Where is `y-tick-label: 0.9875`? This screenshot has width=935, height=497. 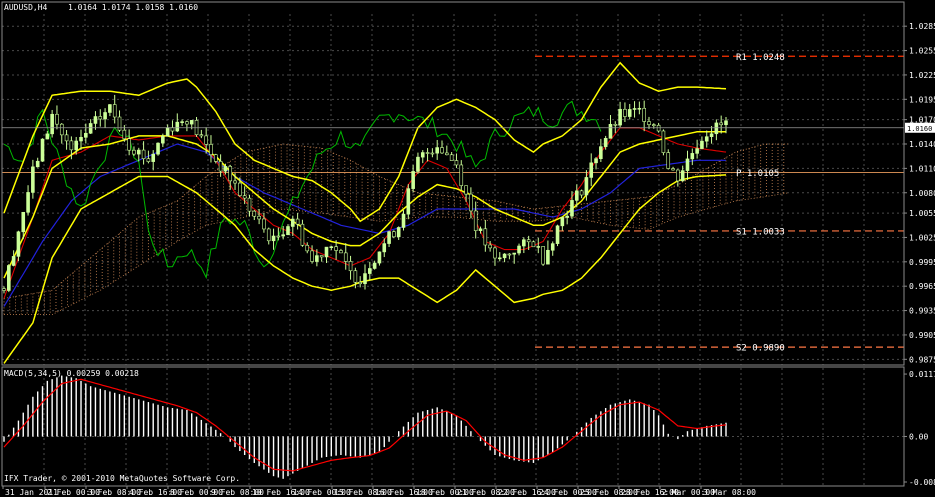 y-tick-label: 0.9875 is located at coordinates (922, 359).